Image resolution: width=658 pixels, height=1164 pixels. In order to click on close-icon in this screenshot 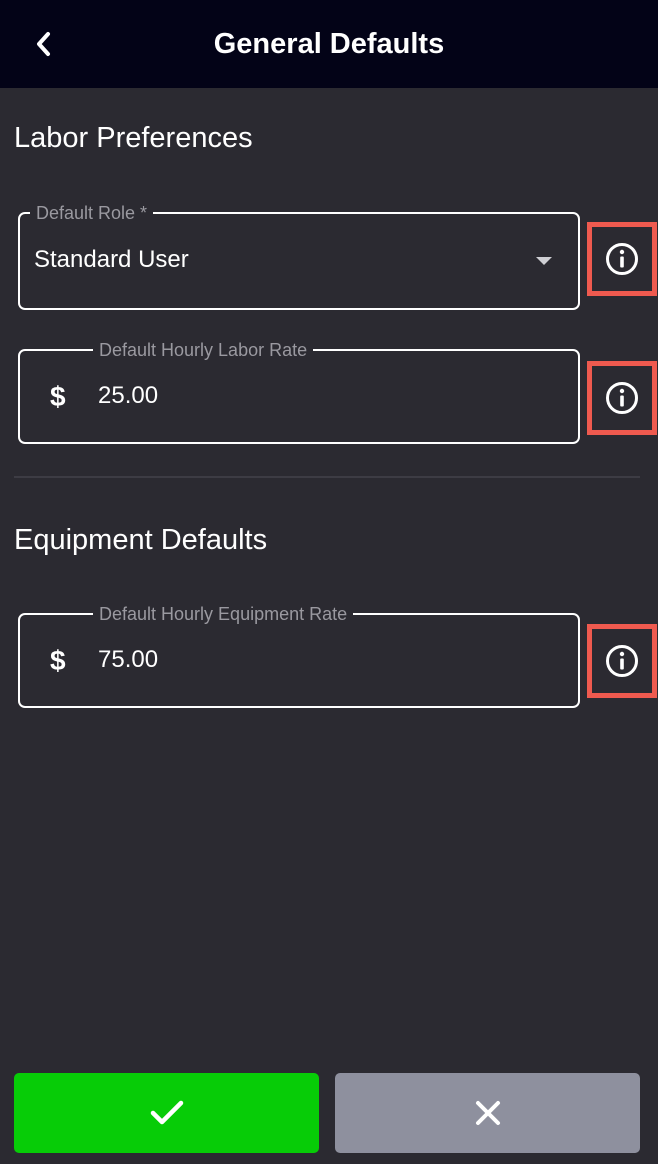, I will do `click(487, 1113)`.